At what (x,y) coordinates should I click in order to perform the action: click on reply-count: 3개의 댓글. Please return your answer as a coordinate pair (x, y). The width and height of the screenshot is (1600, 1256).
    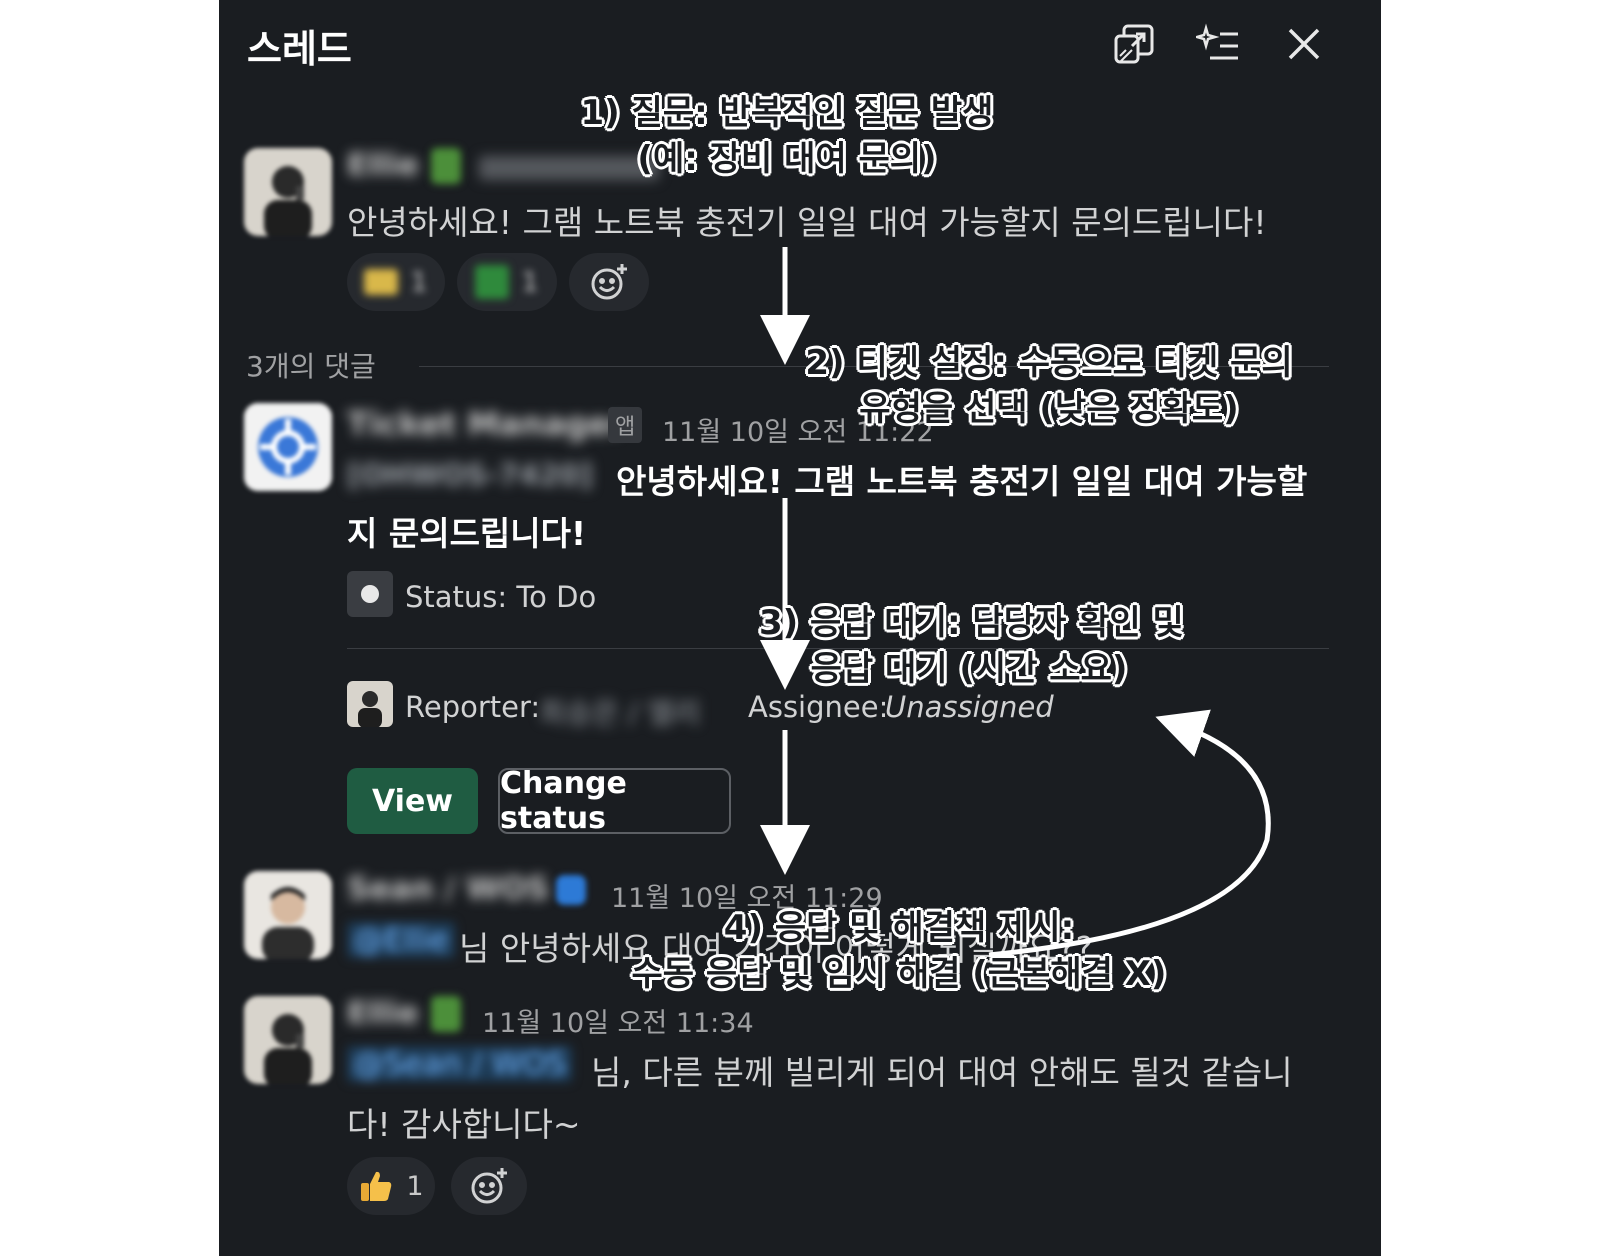
    Looking at the image, I should click on (311, 366).